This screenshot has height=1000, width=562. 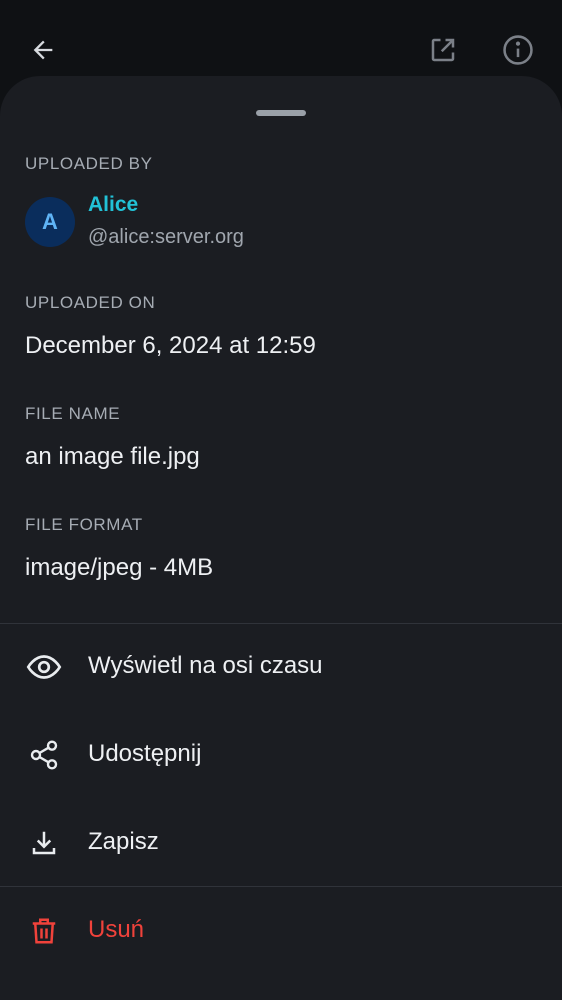 What do you see at coordinates (113, 204) in the screenshot?
I see `uploader-name: Alice` at bounding box center [113, 204].